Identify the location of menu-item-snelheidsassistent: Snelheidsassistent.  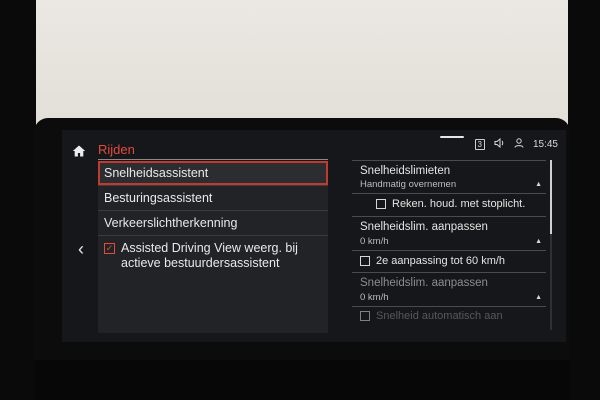
(213, 173).